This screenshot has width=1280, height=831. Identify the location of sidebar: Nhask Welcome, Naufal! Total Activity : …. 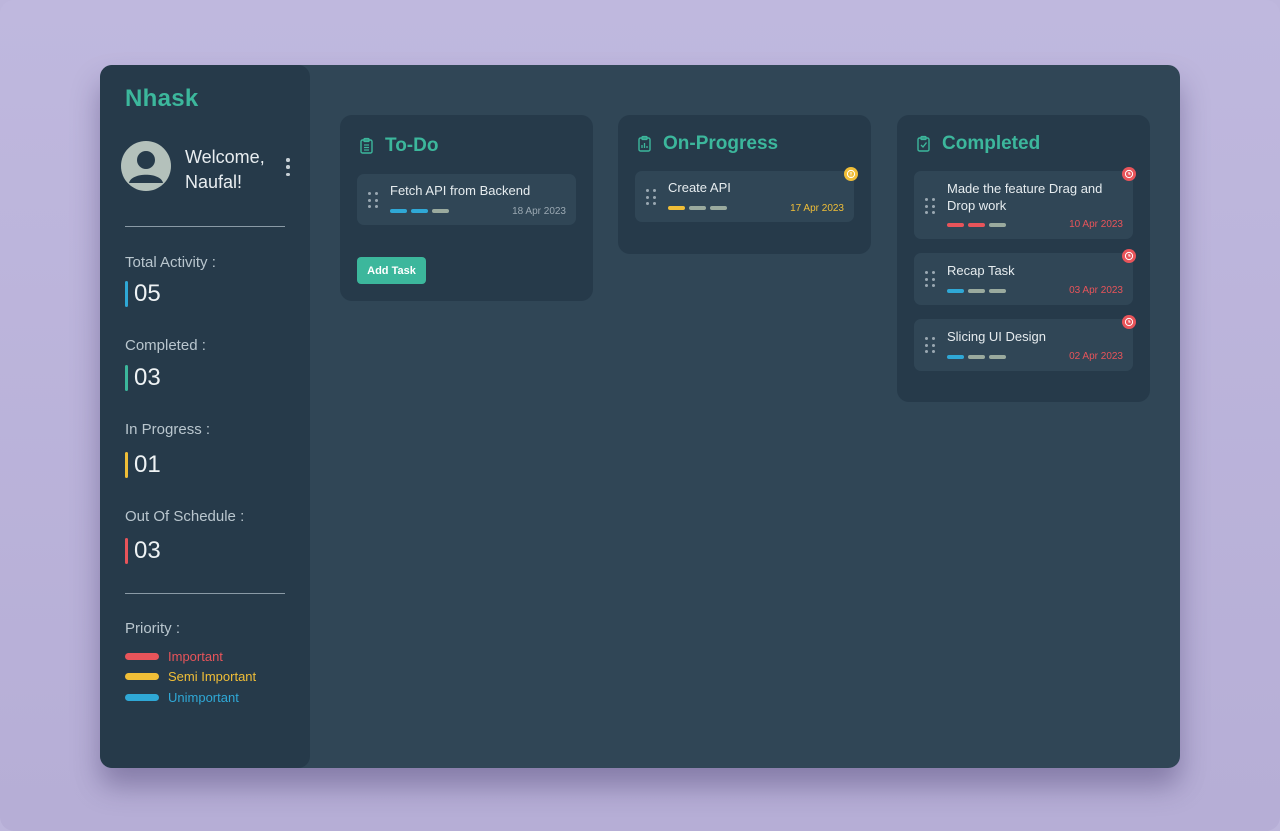
(205, 416).